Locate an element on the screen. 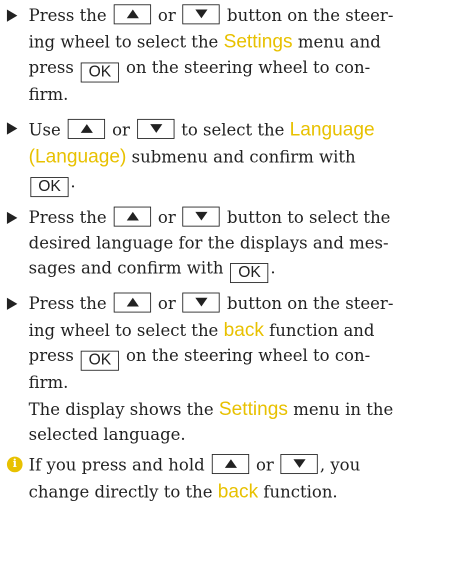  note-text: , is located at coordinates (322, 465).